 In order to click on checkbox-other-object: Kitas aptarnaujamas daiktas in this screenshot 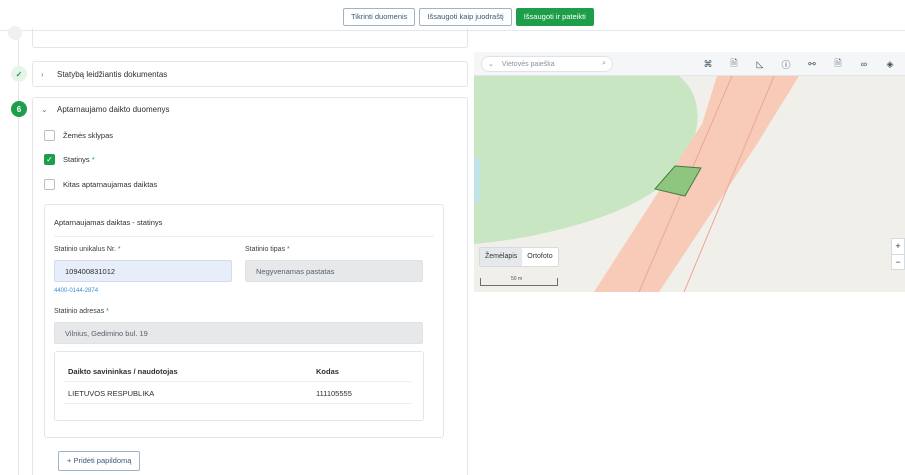, I will do `click(100, 184)`.